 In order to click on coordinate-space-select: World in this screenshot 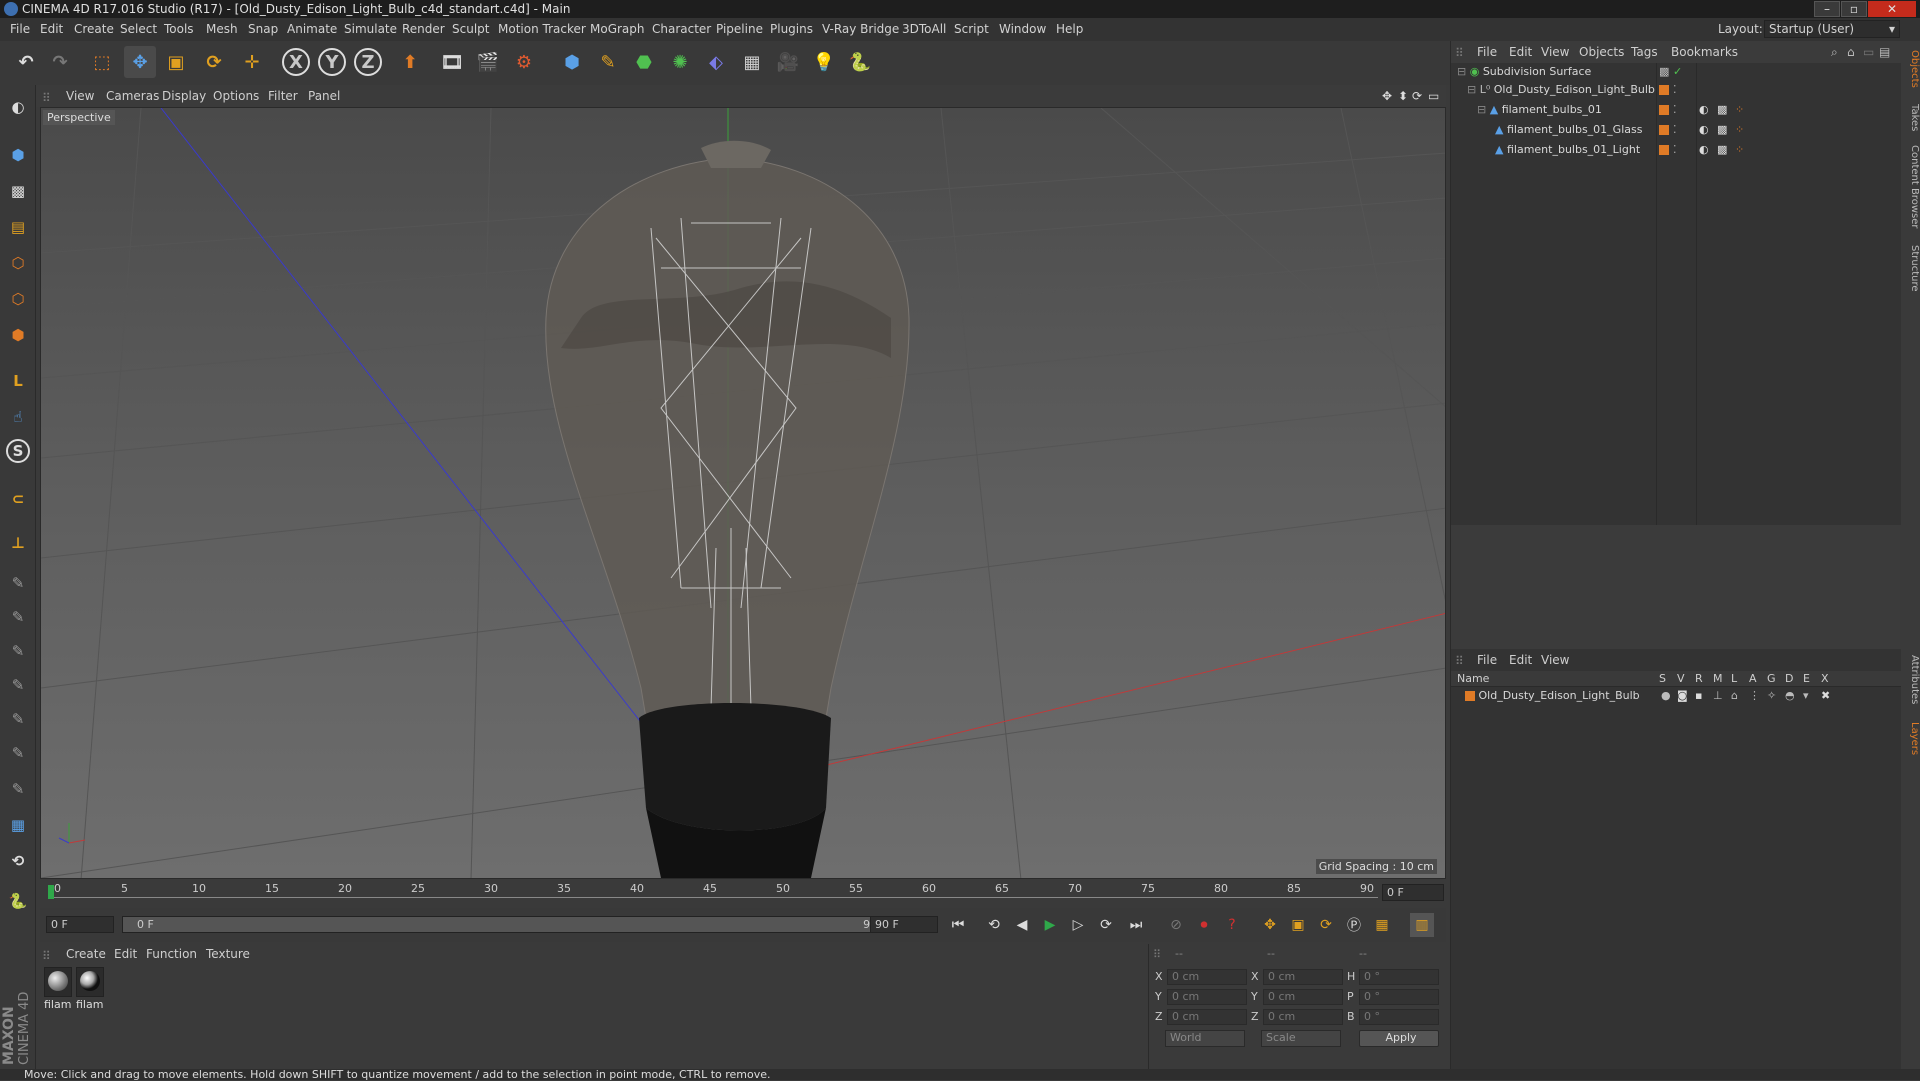, I will do `click(1205, 1038)`.